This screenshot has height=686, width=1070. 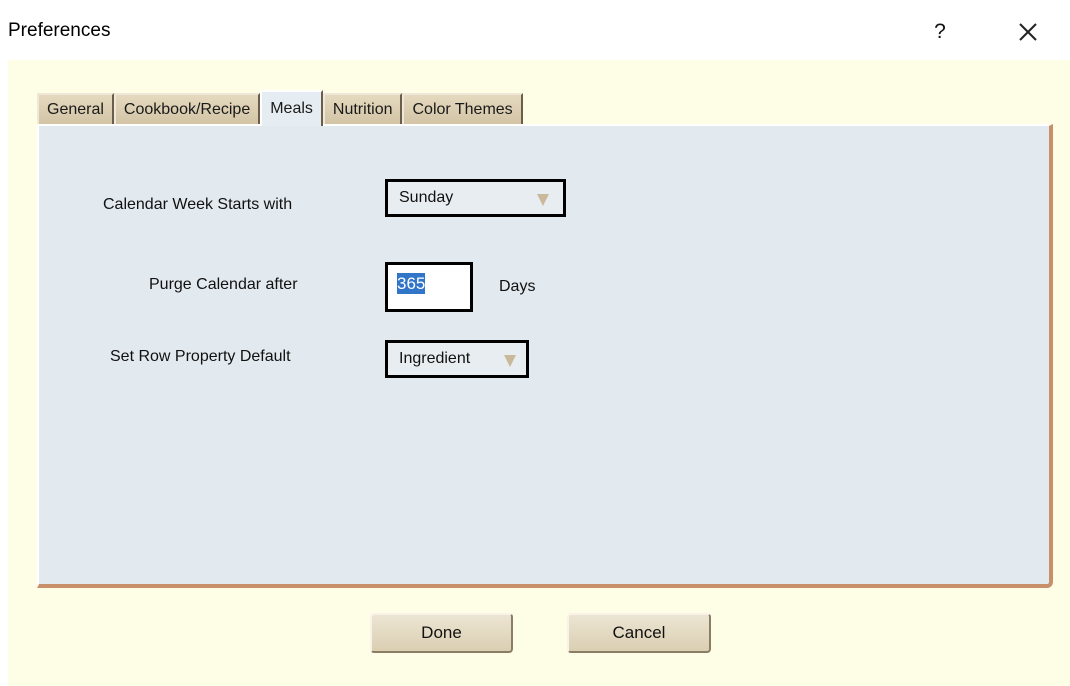 I want to click on week-start-label: Calendar Week Starts with, so click(x=198, y=204).